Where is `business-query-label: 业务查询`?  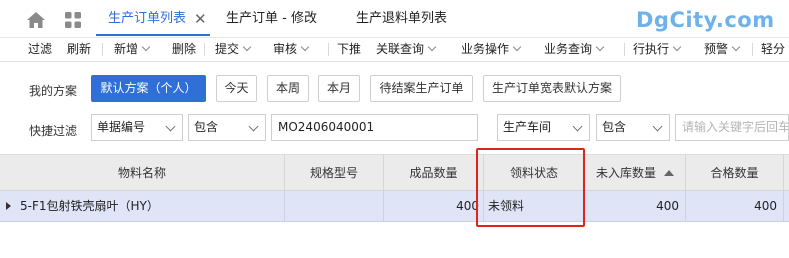 business-query-label: 业务查询 is located at coordinates (568, 49).